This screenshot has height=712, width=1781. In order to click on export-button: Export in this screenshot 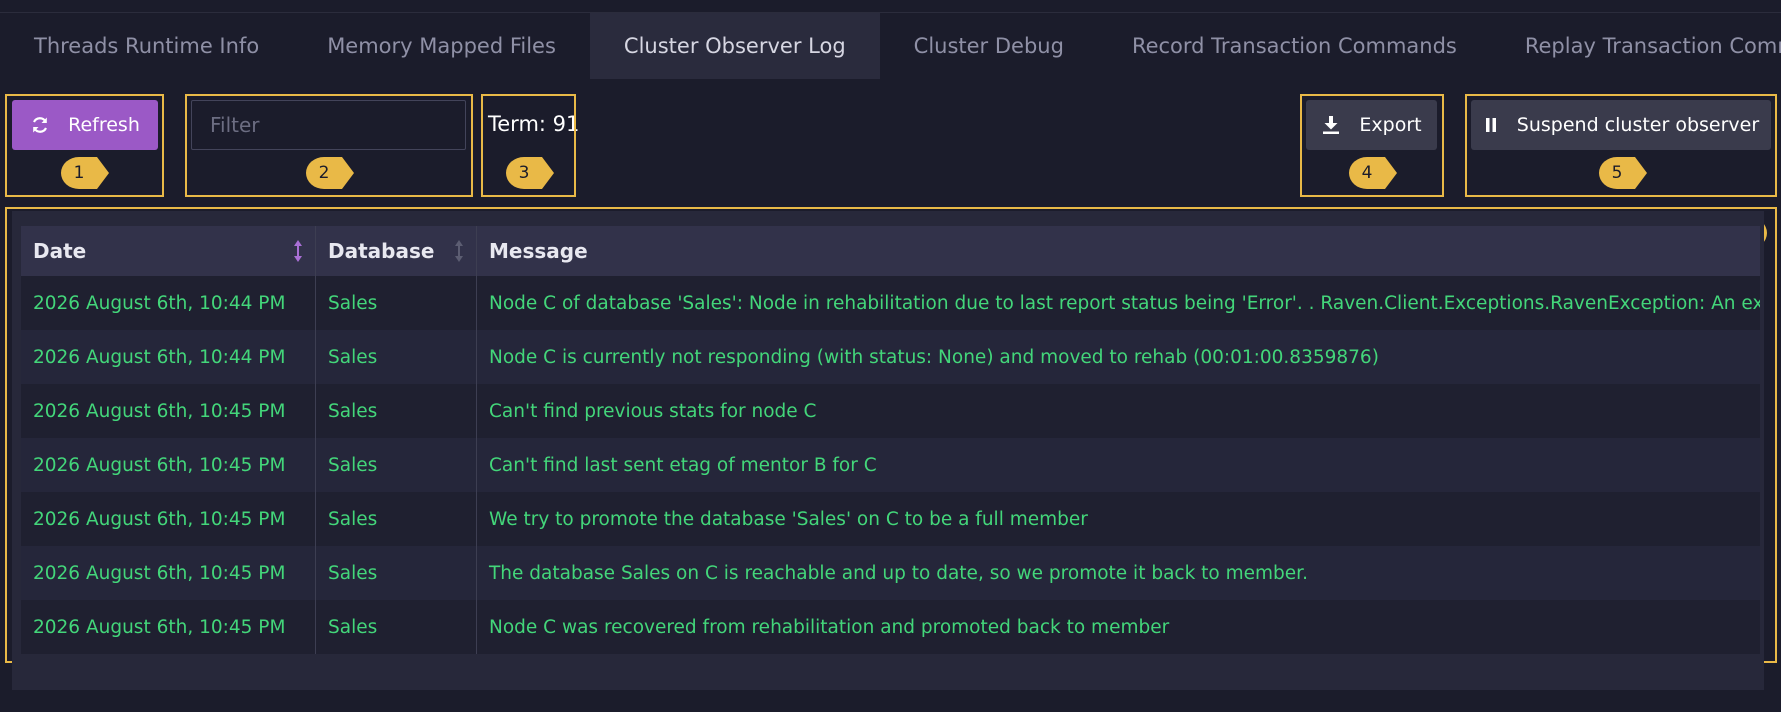, I will do `click(1371, 125)`.